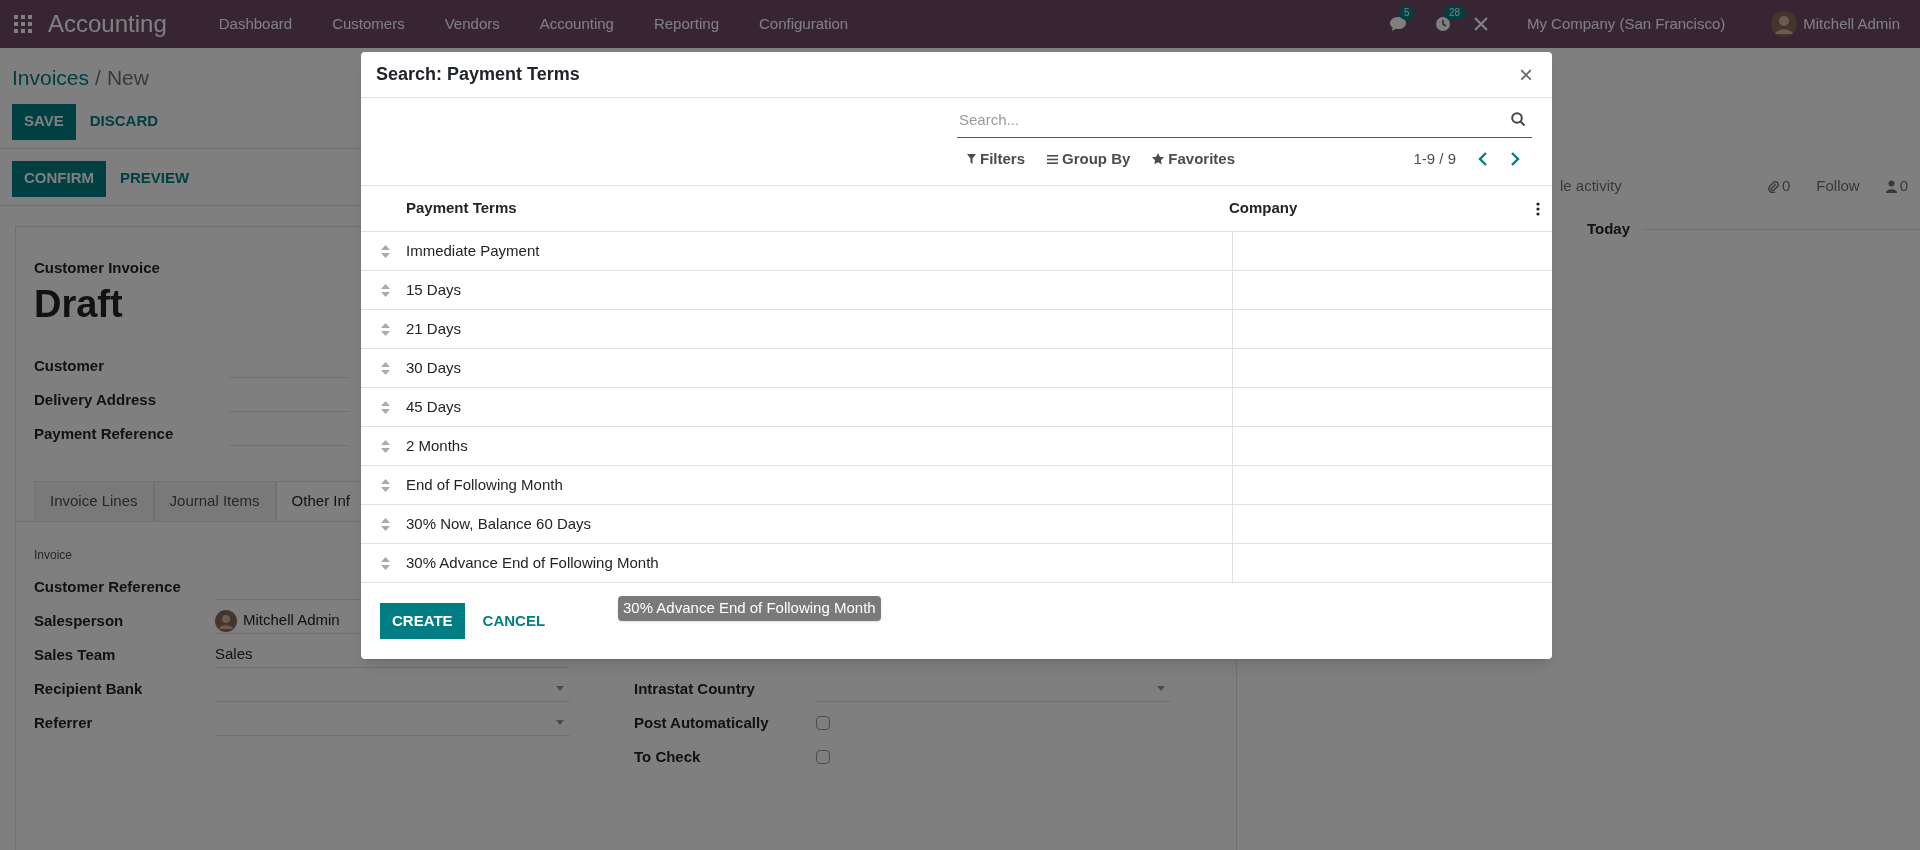 This screenshot has width=1920, height=850. What do you see at coordinates (819, 446) in the screenshot?
I see `table-cell: 2 Months` at bounding box center [819, 446].